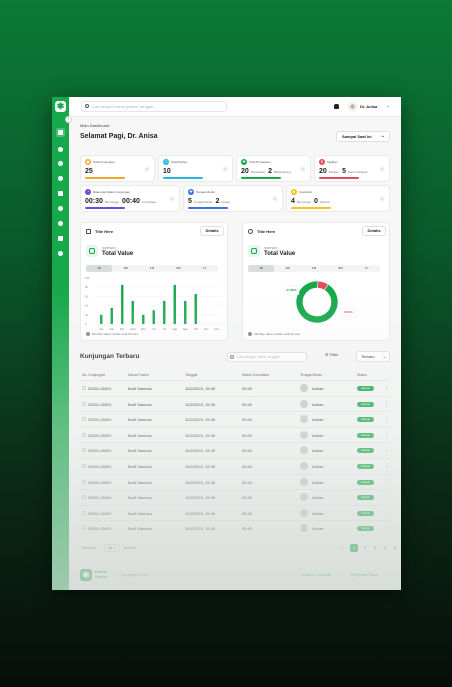 The width and height of the screenshot is (452, 687). Describe the element at coordinates (143, 319) in the screenshot. I see `bar-mei` at that location.